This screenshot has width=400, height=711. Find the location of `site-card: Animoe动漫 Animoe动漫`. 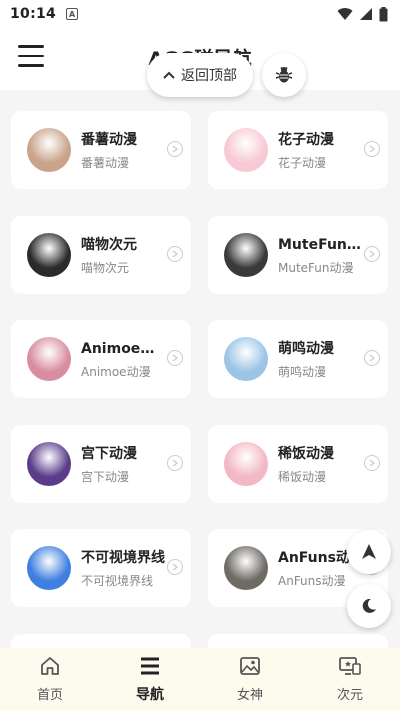

site-card: Animoe动漫 Animoe动漫 is located at coordinates (101, 359).